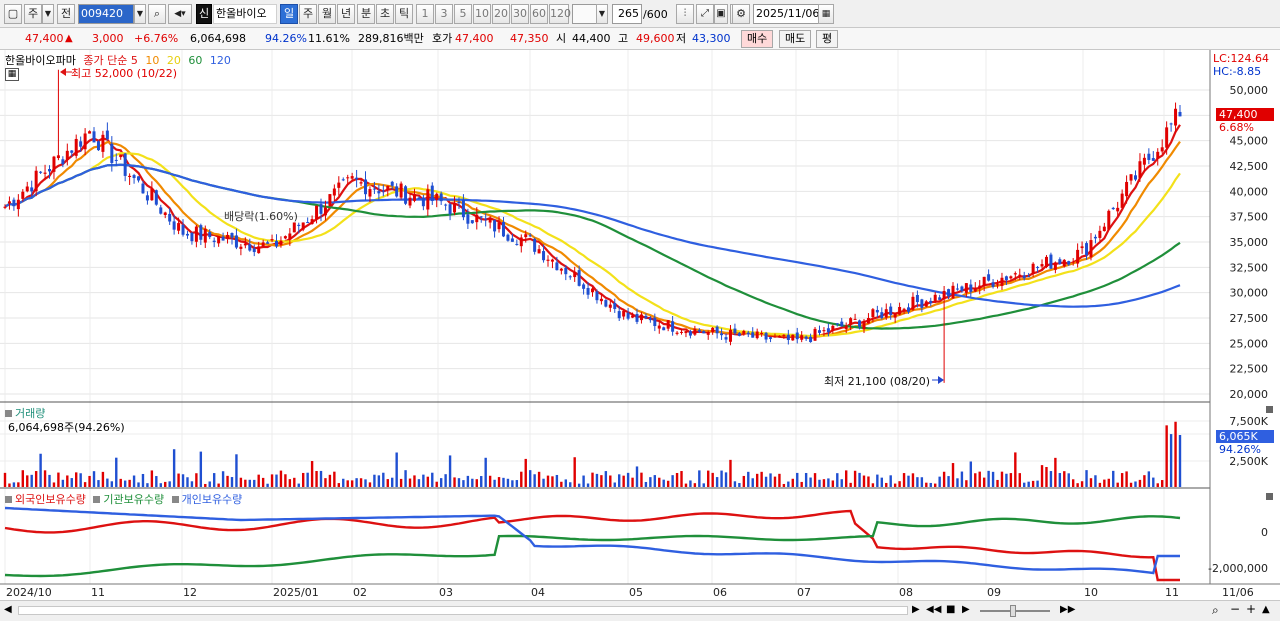  Describe the element at coordinates (827, 39) in the screenshot. I see `eval-button: 평` at that location.